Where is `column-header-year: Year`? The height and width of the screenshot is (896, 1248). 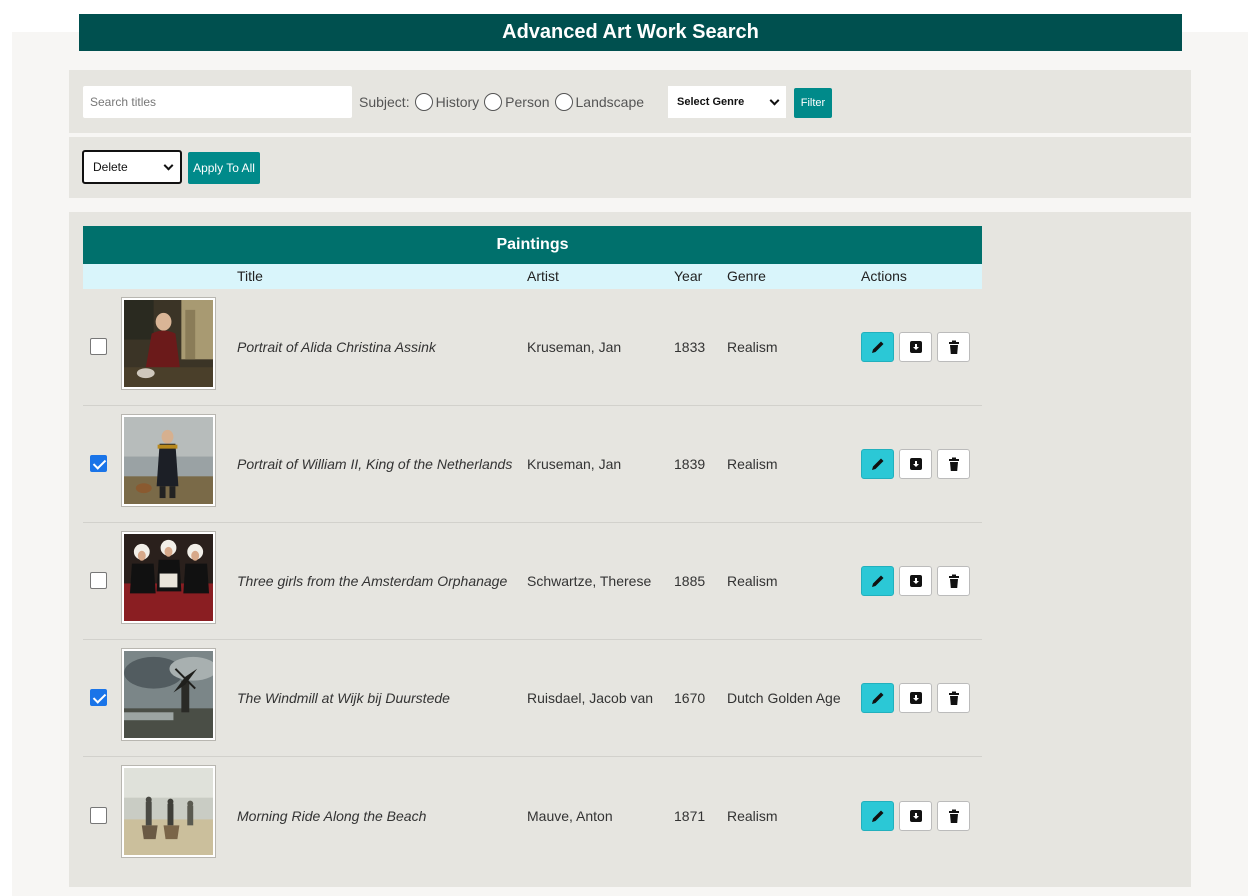 column-header-year: Year is located at coordinates (688, 276).